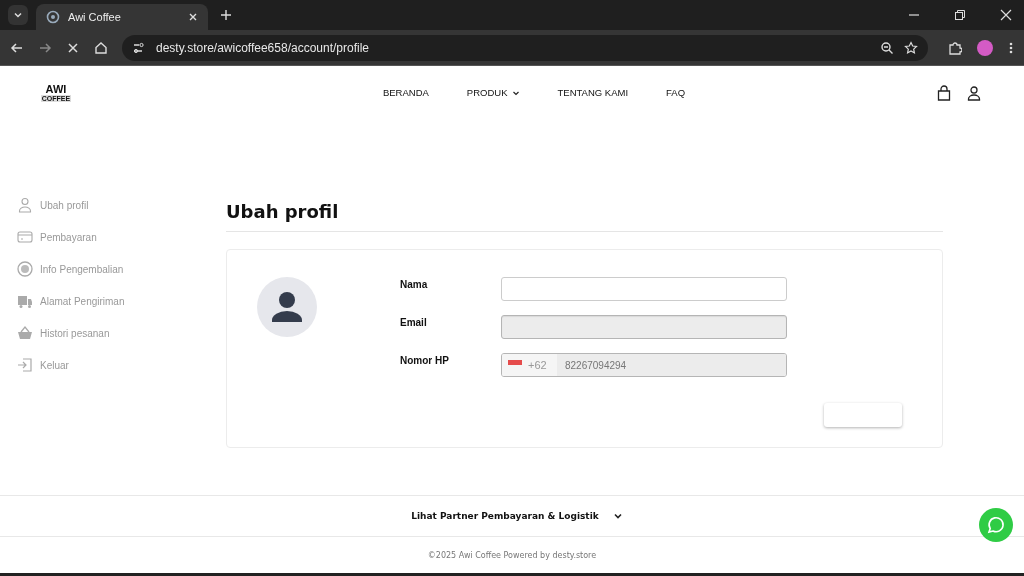 This screenshot has height=576, width=1024. Describe the element at coordinates (53, 17) in the screenshot. I see `site-icon` at that location.